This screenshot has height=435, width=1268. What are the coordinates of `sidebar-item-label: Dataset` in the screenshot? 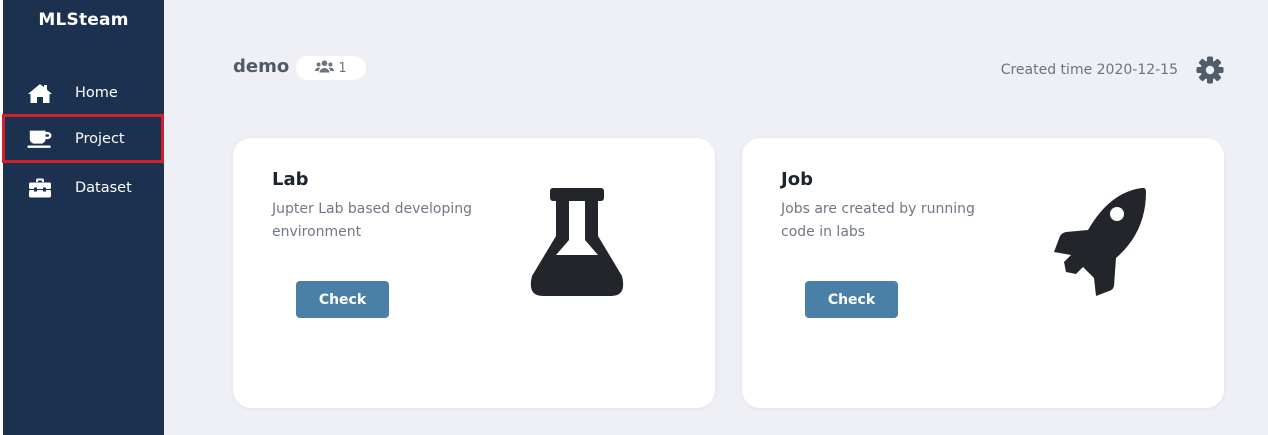 It's located at (103, 188).